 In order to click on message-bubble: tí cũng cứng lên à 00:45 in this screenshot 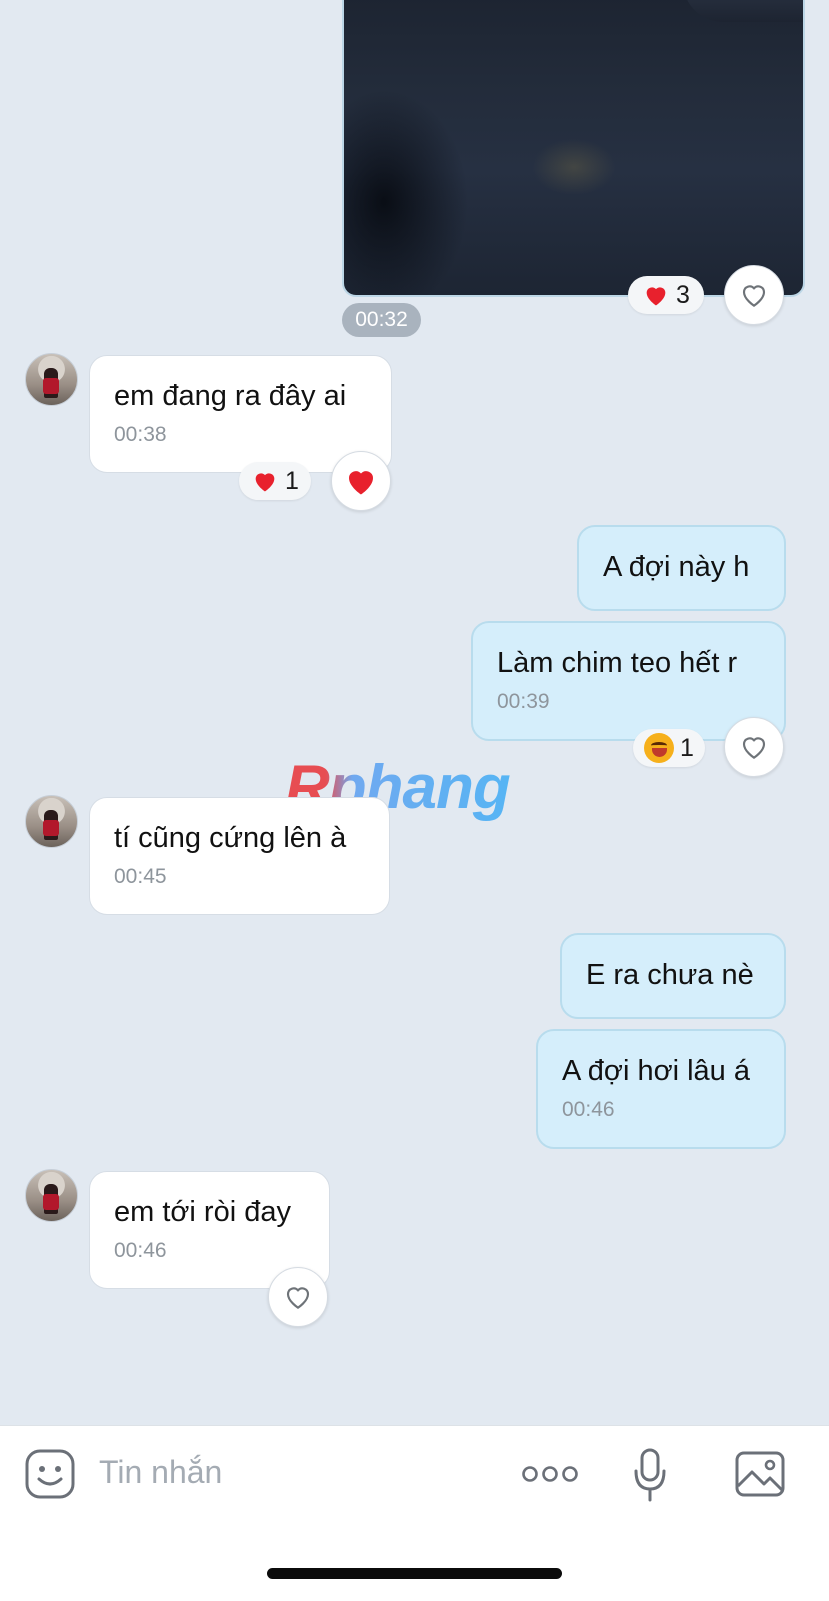, I will do `click(239, 856)`.